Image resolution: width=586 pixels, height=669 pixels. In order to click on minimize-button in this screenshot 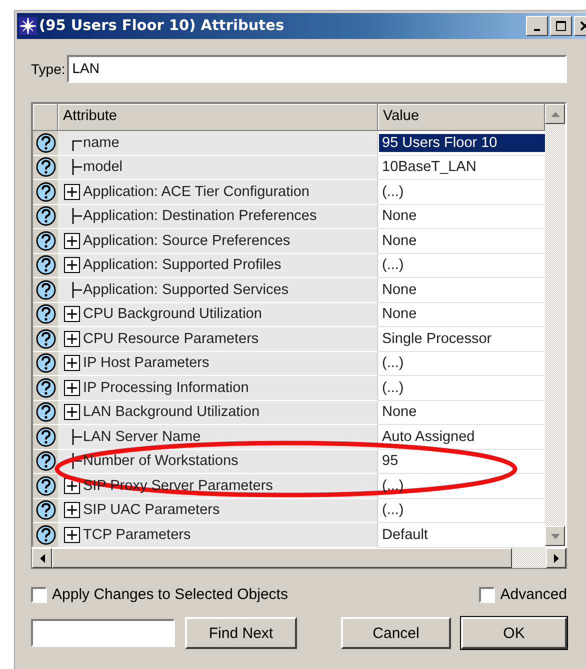, I will do `click(537, 26)`.